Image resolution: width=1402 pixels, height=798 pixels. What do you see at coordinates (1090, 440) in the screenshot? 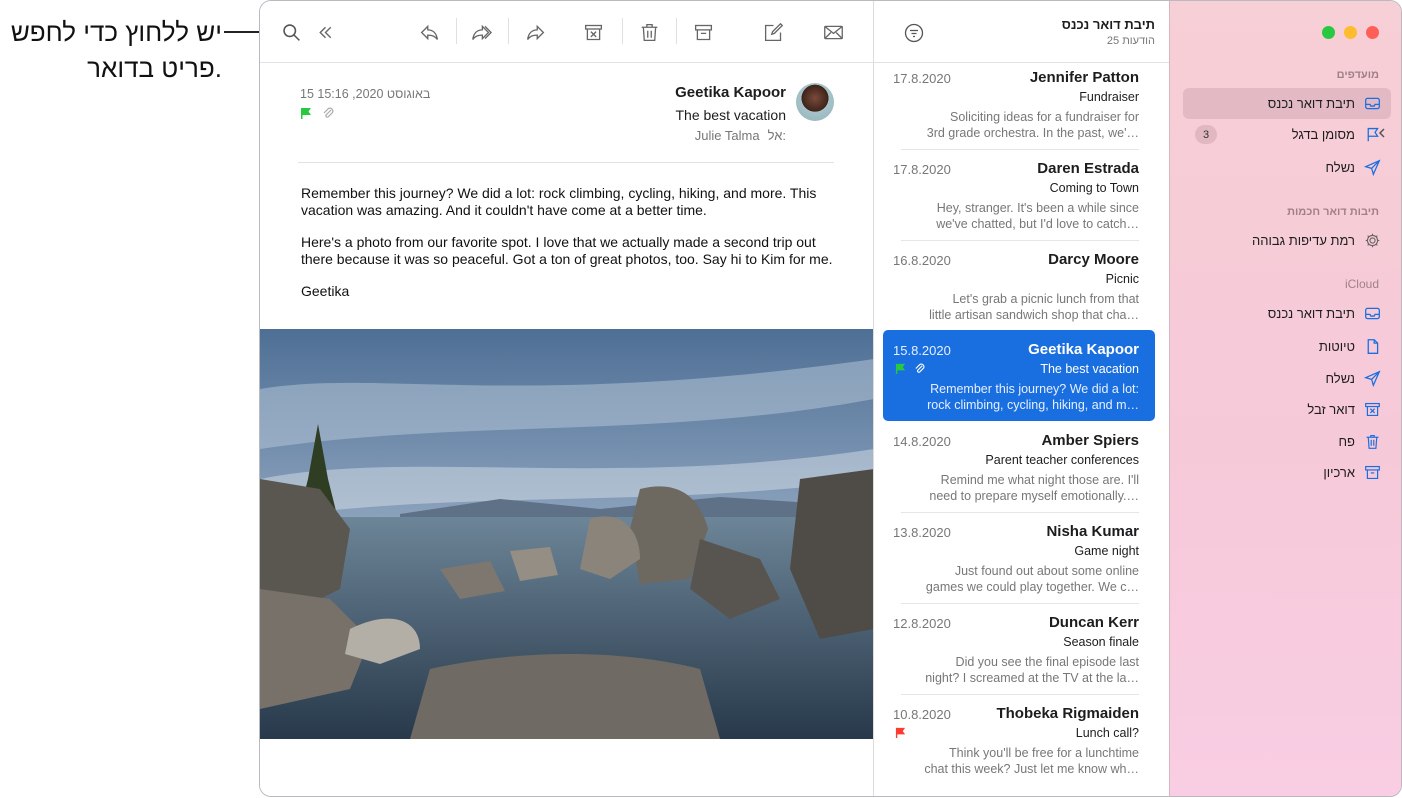
I see `list-item-sender: Amber Spiers` at bounding box center [1090, 440].